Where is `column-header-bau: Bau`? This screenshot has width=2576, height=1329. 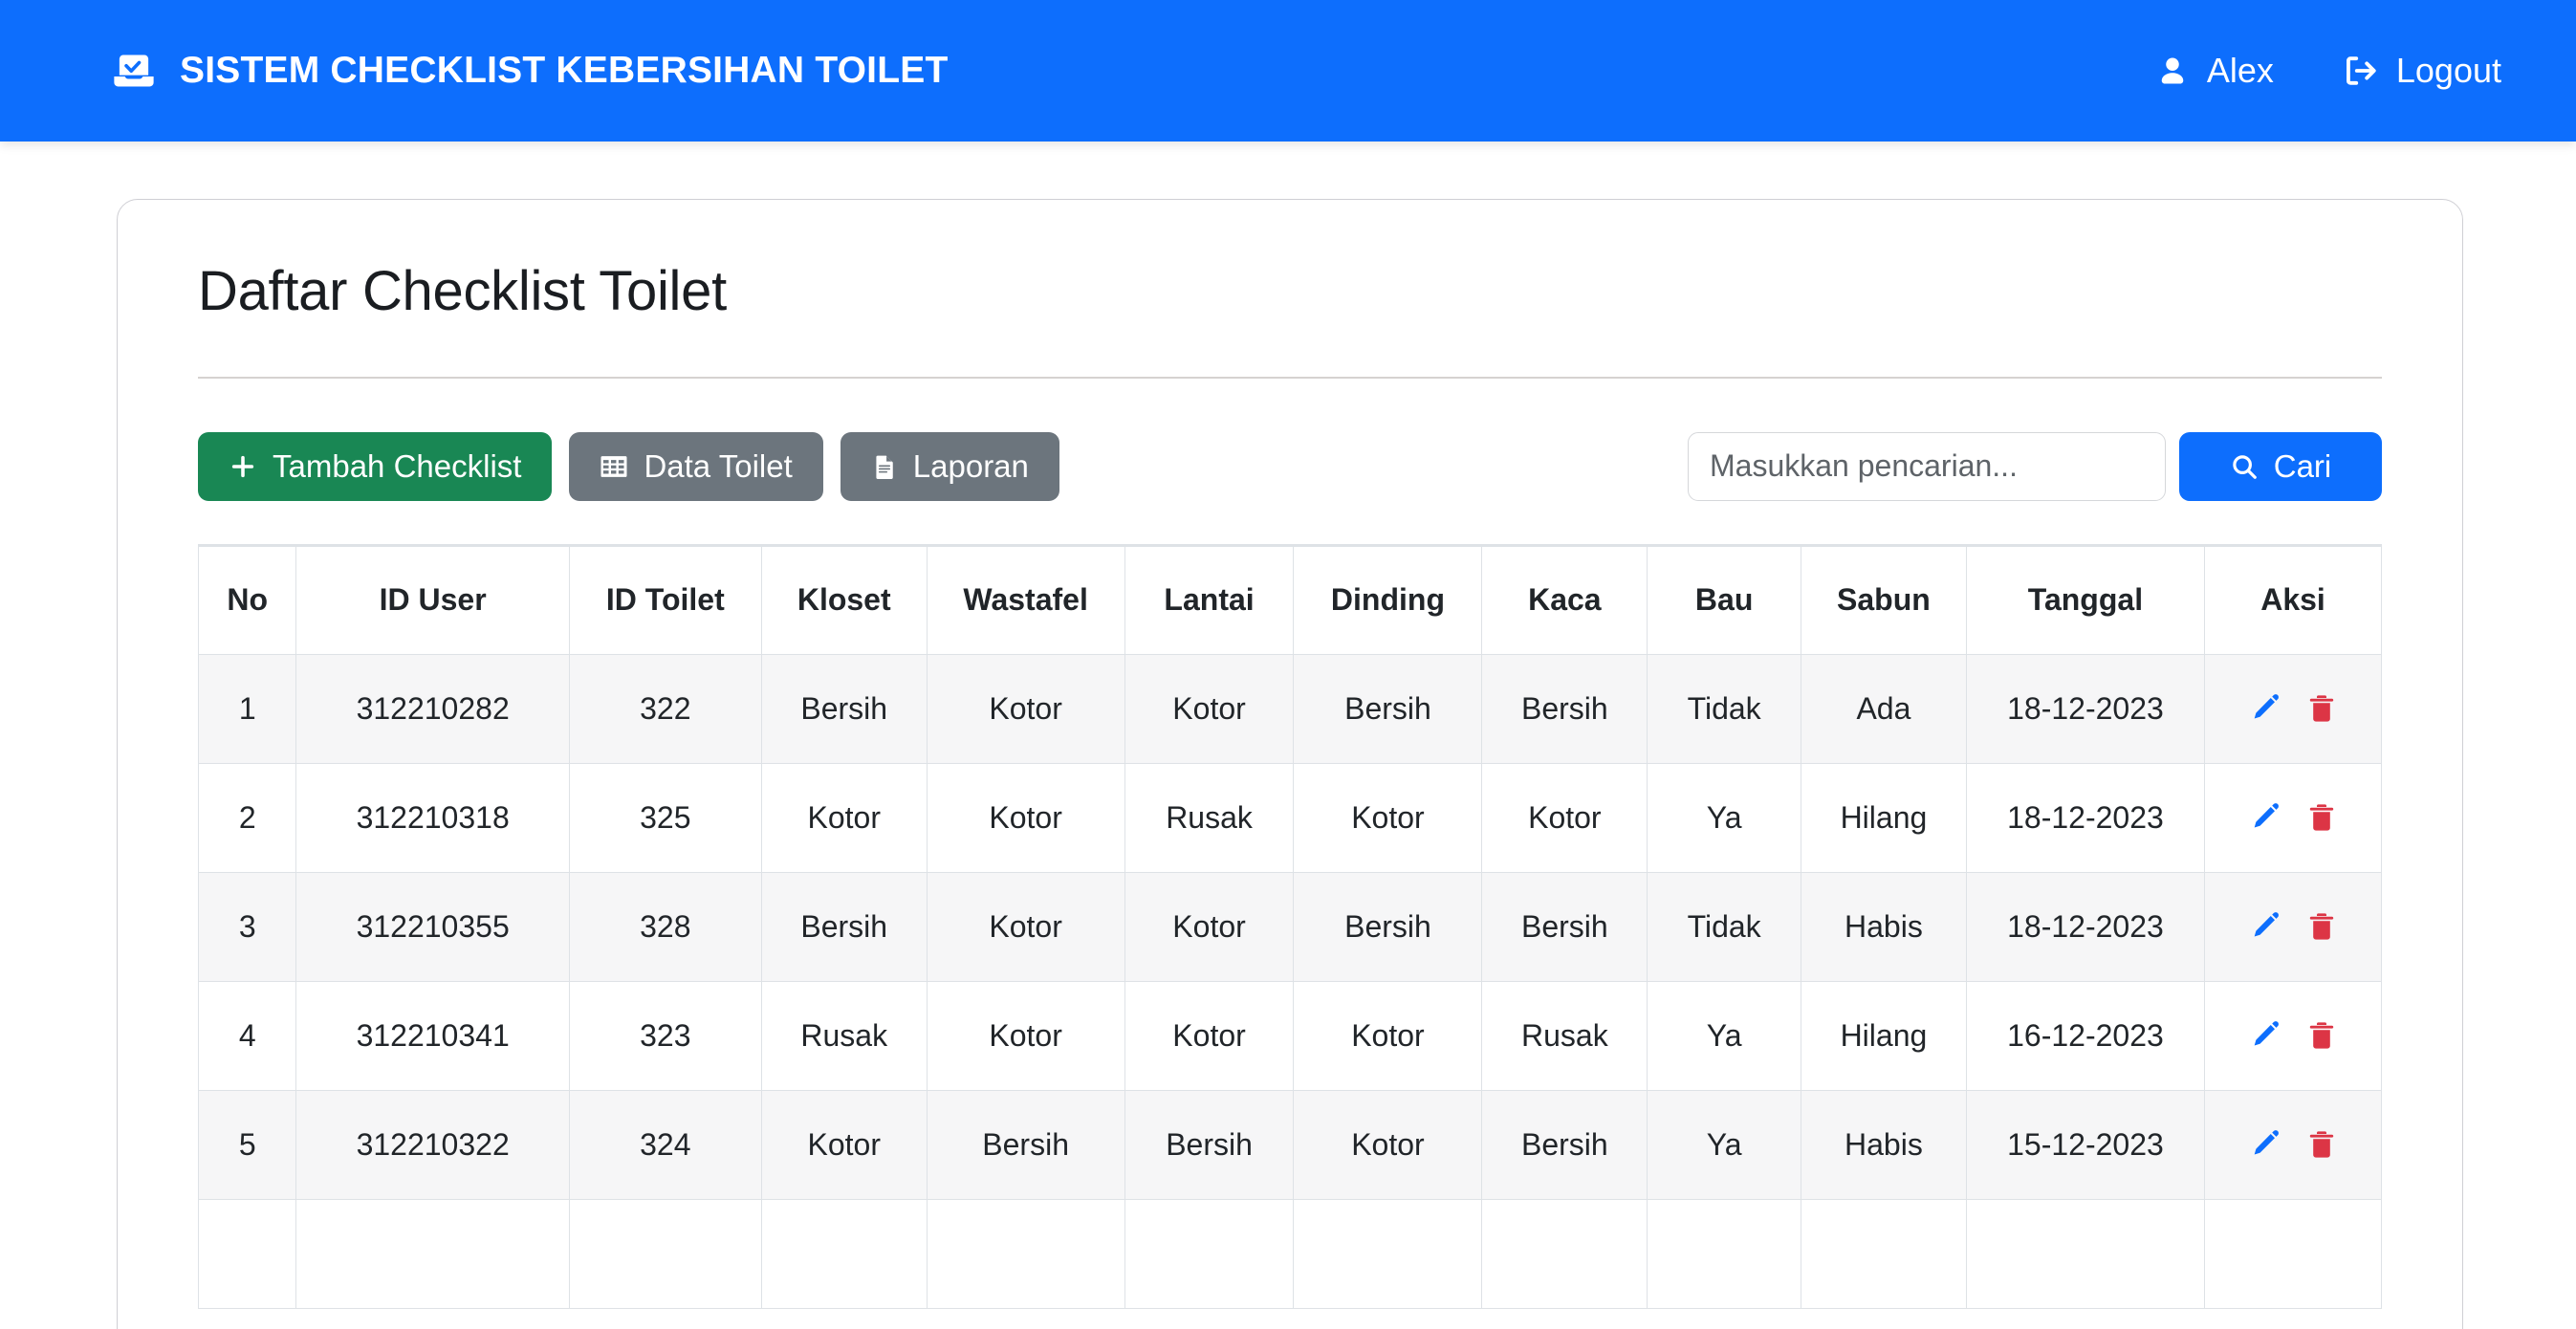 column-header-bau: Bau is located at coordinates (1724, 599).